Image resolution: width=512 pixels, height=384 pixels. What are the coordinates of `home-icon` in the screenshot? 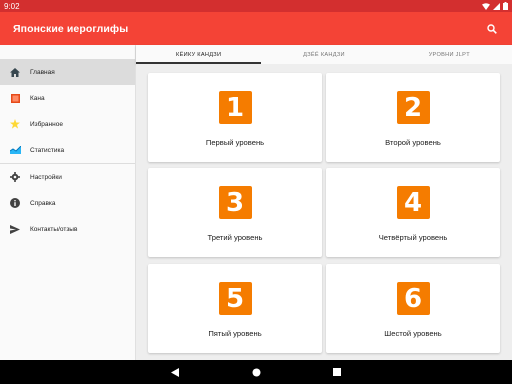 It's located at (15, 72).